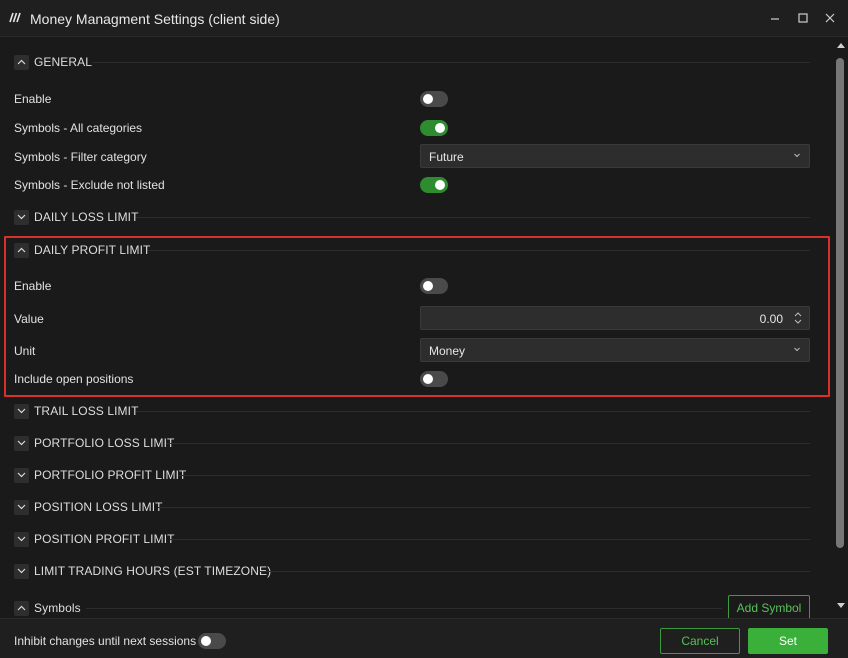 The height and width of the screenshot is (658, 848). What do you see at coordinates (840, 303) in the screenshot?
I see `scrollbar-thumb` at bounding box center [840, 303].